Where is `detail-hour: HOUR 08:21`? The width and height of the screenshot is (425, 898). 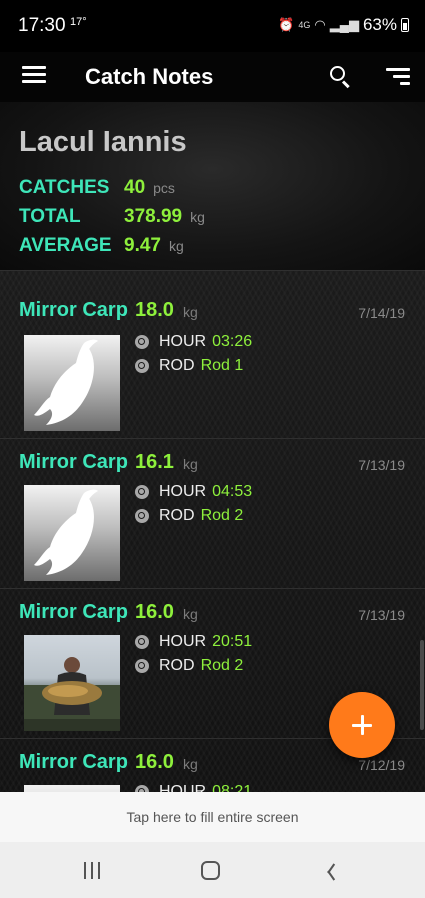 detail-hour: HOUR 08:21 is located at coordinates (193, 786).